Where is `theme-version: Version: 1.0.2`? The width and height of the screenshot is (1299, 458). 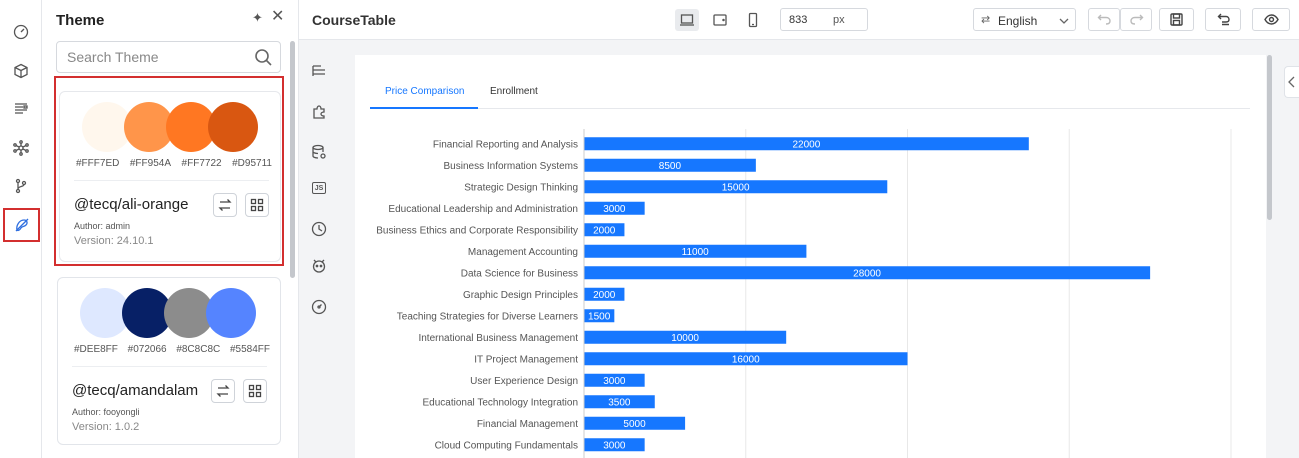 theme-version: Version: 1.0.2 is located at coordinates (106, 427).